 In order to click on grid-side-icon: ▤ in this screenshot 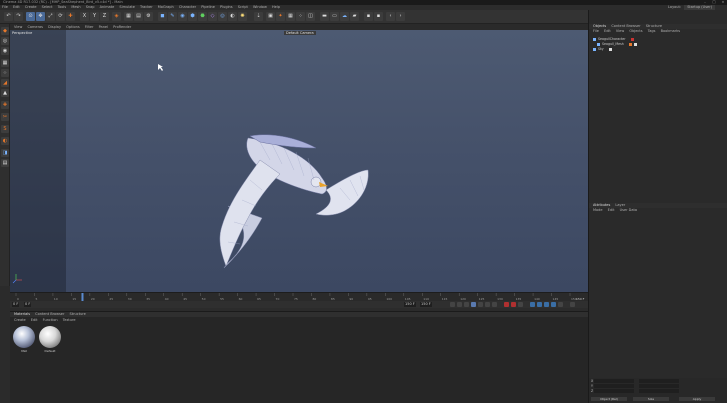, I will do `click(5, 163)`.